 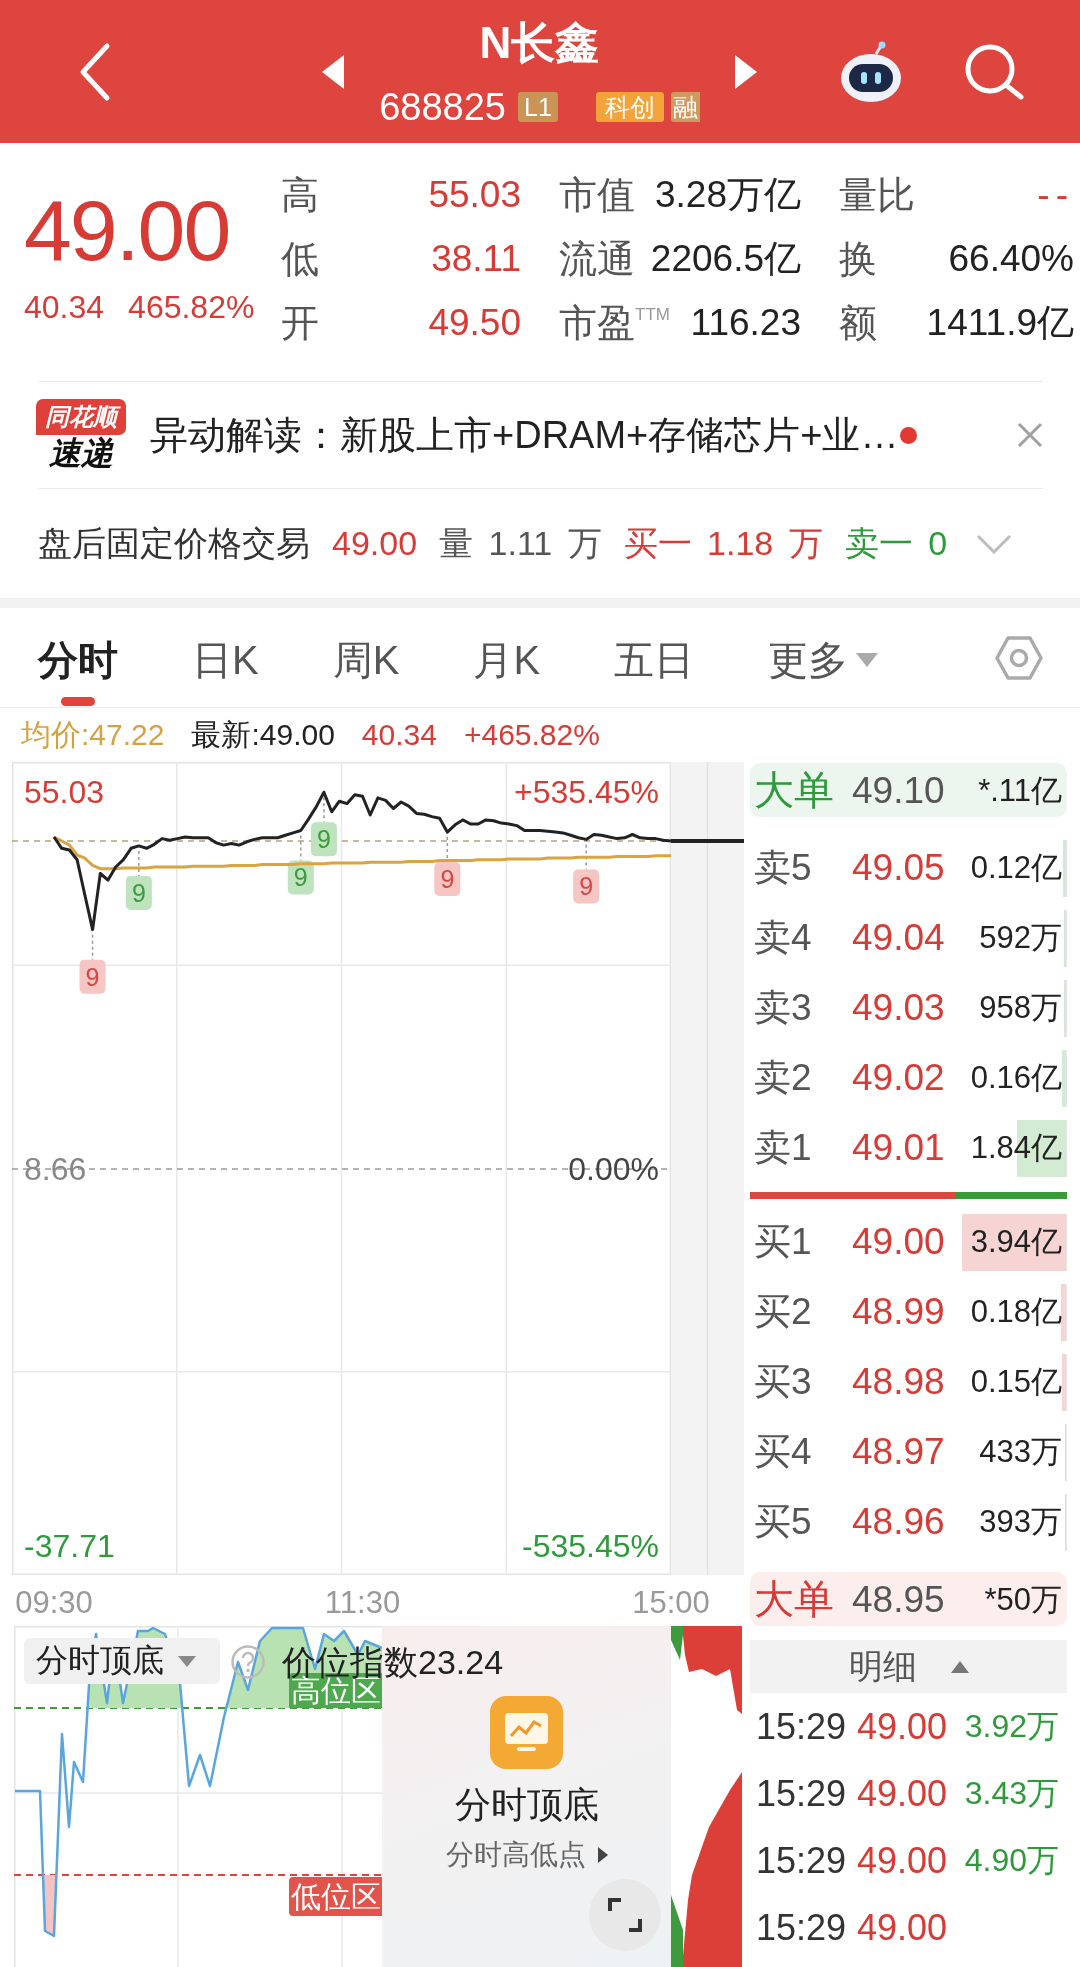 I want to click on stat-label: 低, so click(x=300, y=259).